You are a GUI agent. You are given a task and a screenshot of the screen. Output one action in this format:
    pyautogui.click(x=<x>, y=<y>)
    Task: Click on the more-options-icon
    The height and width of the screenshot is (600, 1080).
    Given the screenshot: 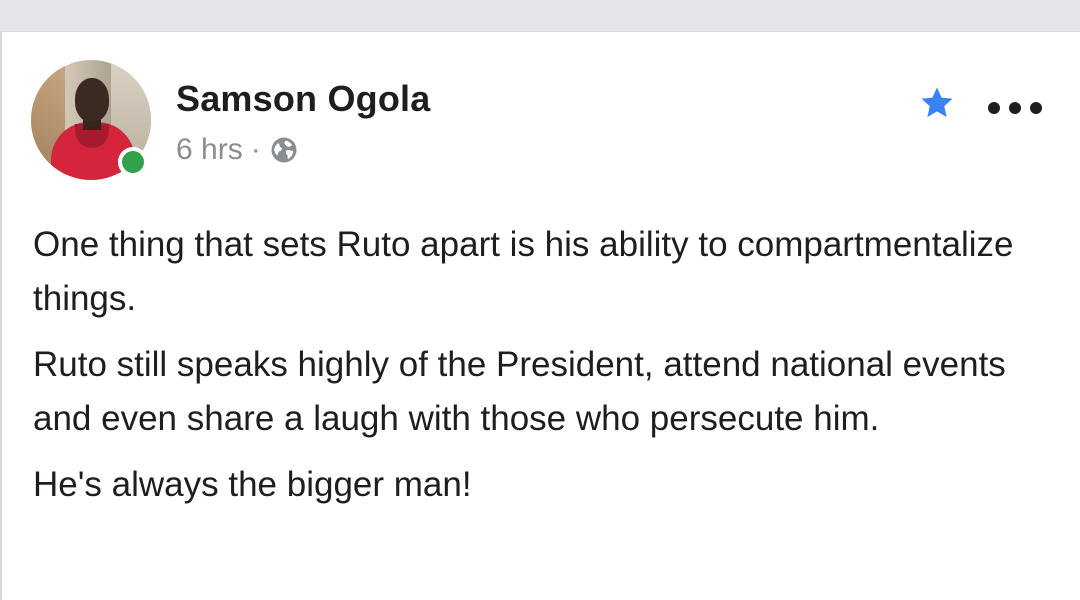 What is the action you would take?
    pyautogui.click(x=1015, y=108)
    